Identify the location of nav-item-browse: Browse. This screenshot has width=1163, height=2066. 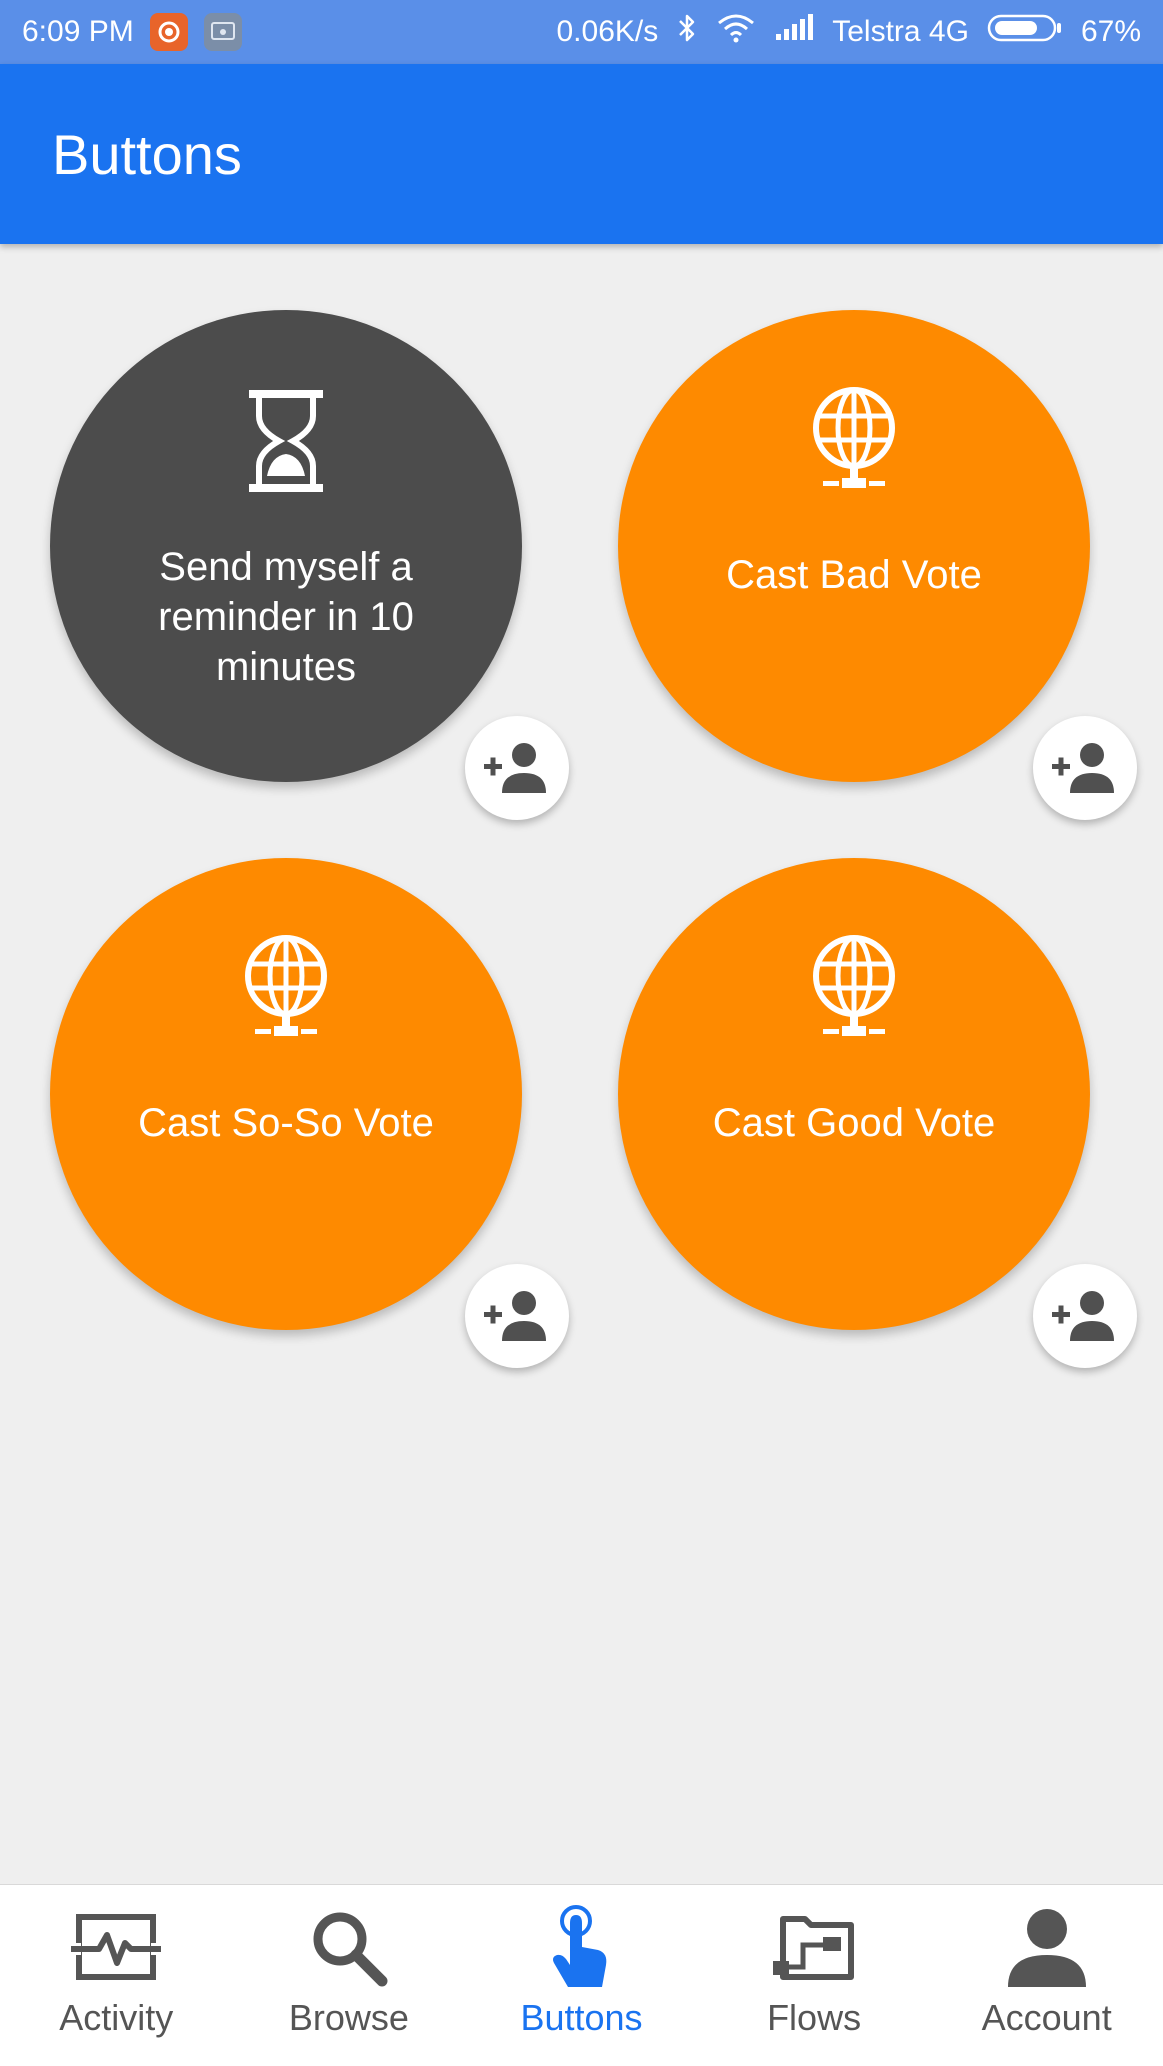
(349, 1975).